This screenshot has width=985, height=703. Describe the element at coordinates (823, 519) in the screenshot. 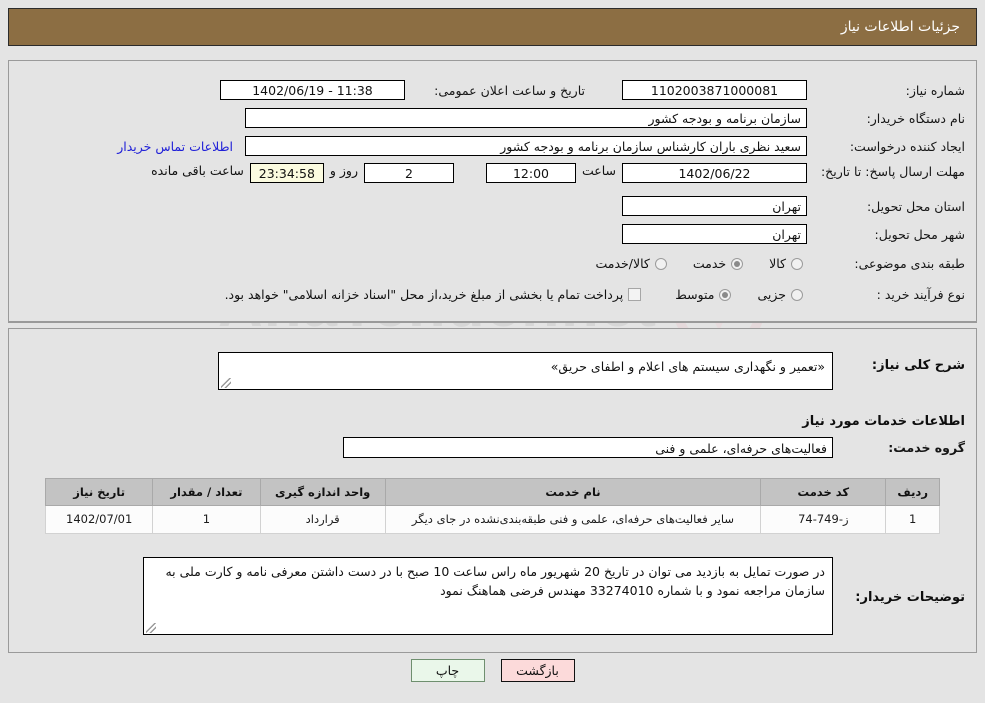

I see `cell-service-code: ز-749-74` at that location.